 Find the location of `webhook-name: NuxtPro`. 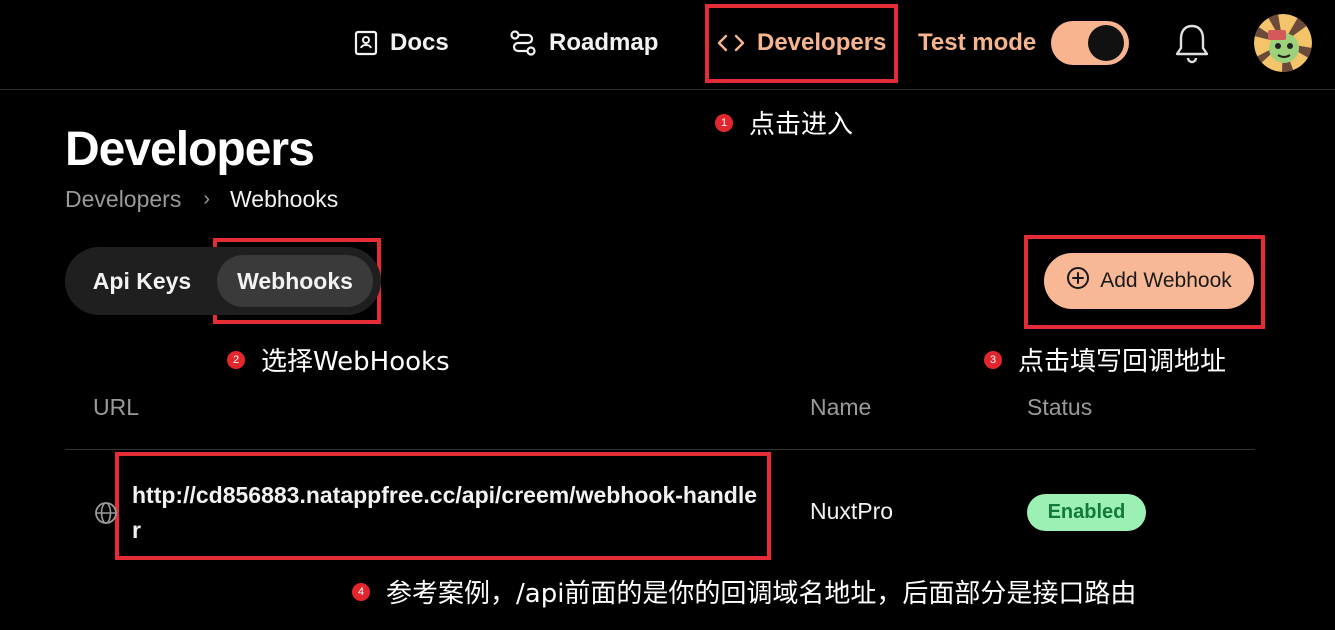

webhook-name: NuxtPro is located at coordinates (852, 511).